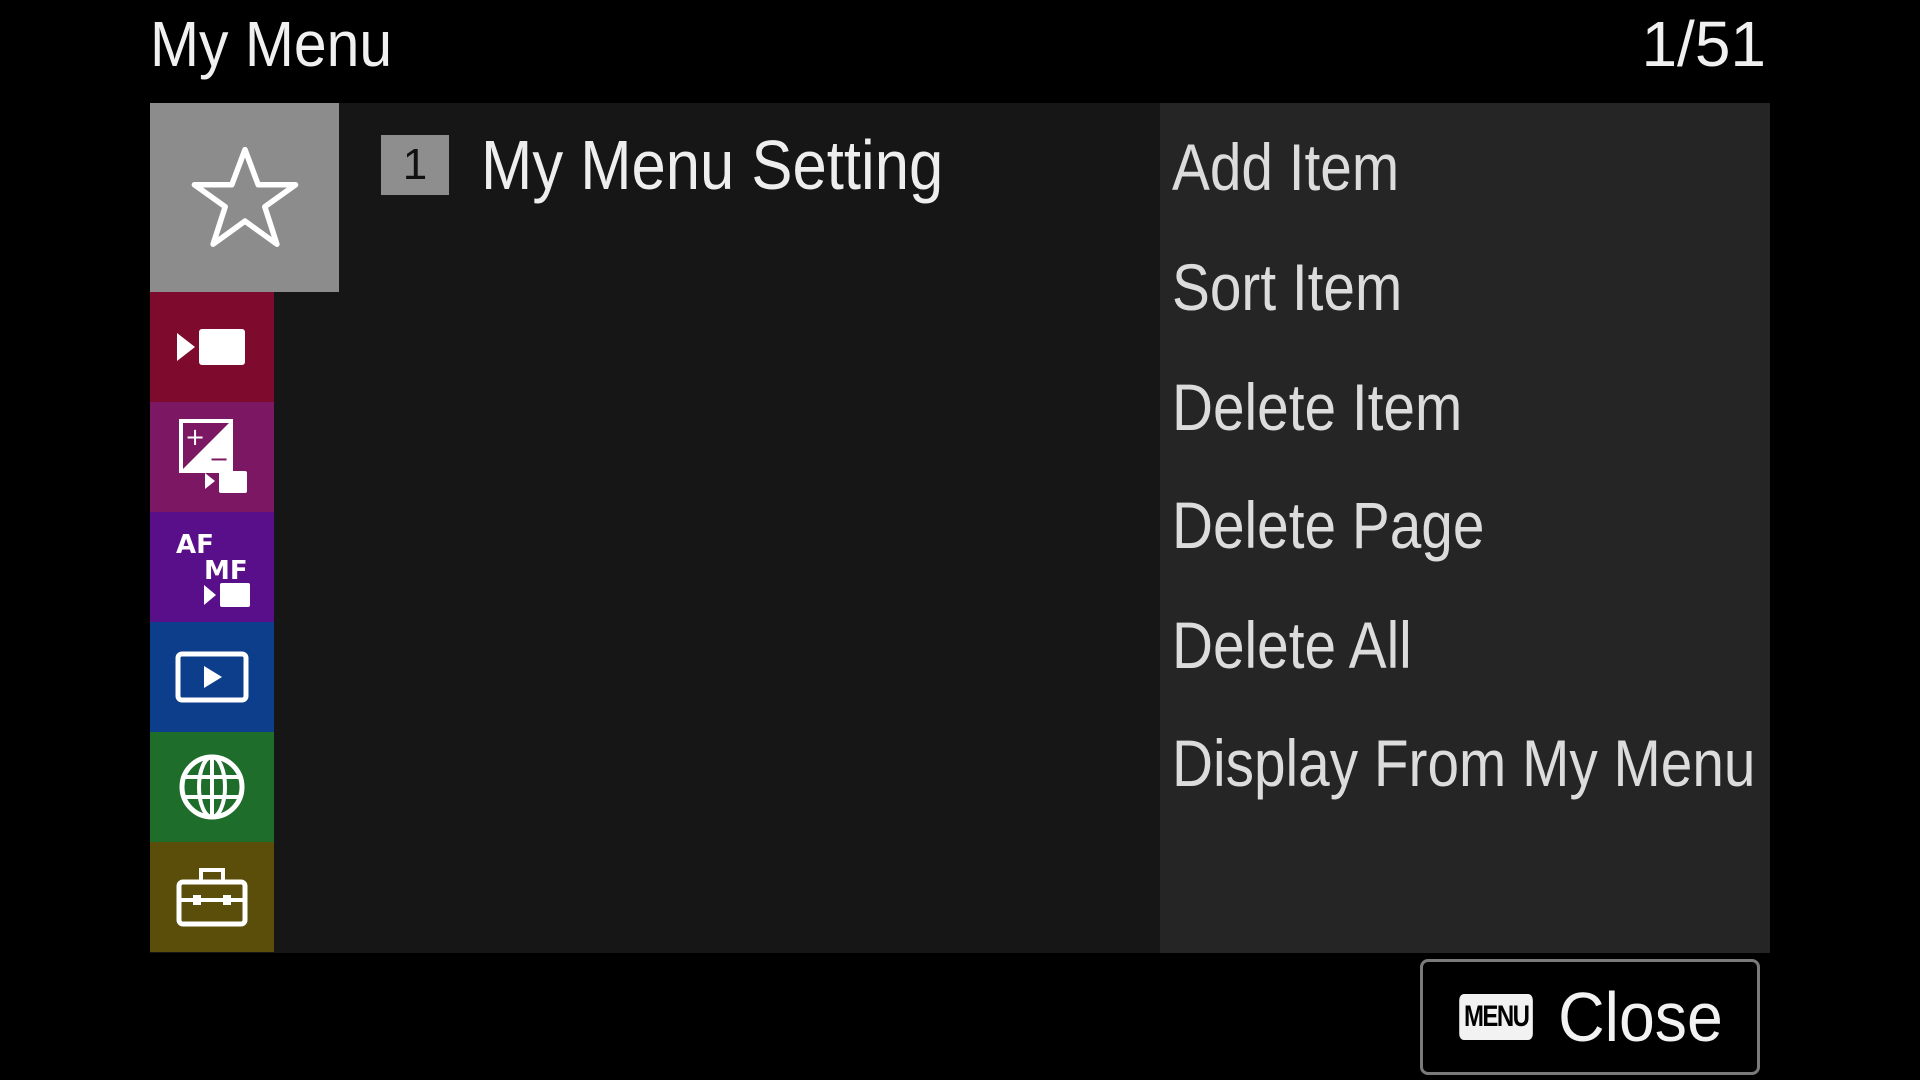 Image resolution: width=1920 pixels, height=1080 pixels. I want to click on globe-icon, so click(212, 787).